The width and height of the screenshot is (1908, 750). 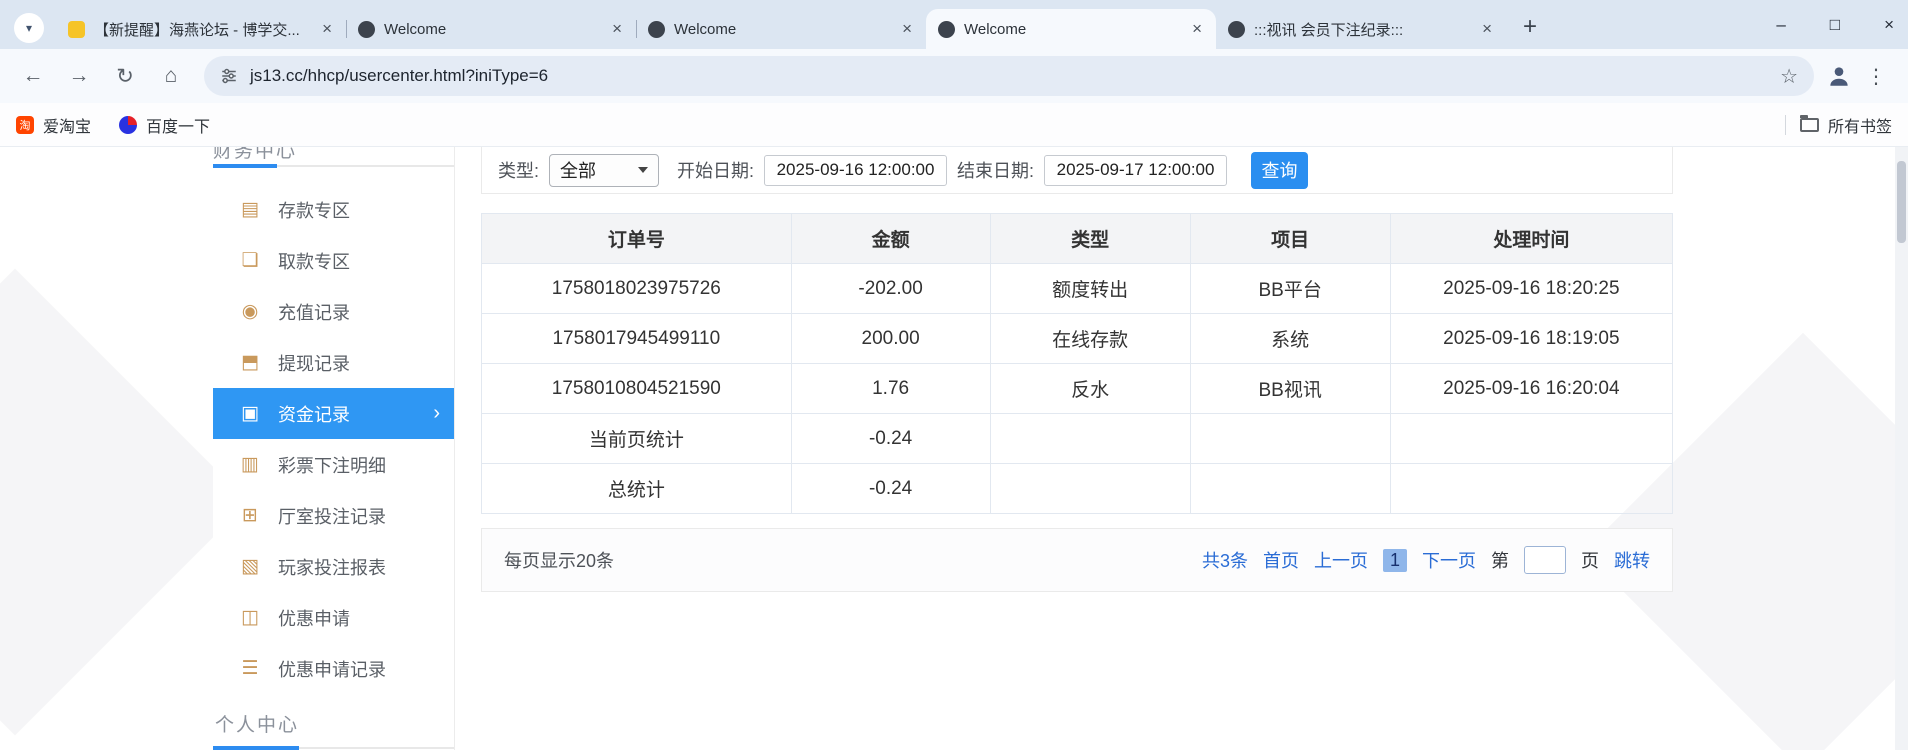 I want to click on page-scrollbar, so click(x=1901, y=448).